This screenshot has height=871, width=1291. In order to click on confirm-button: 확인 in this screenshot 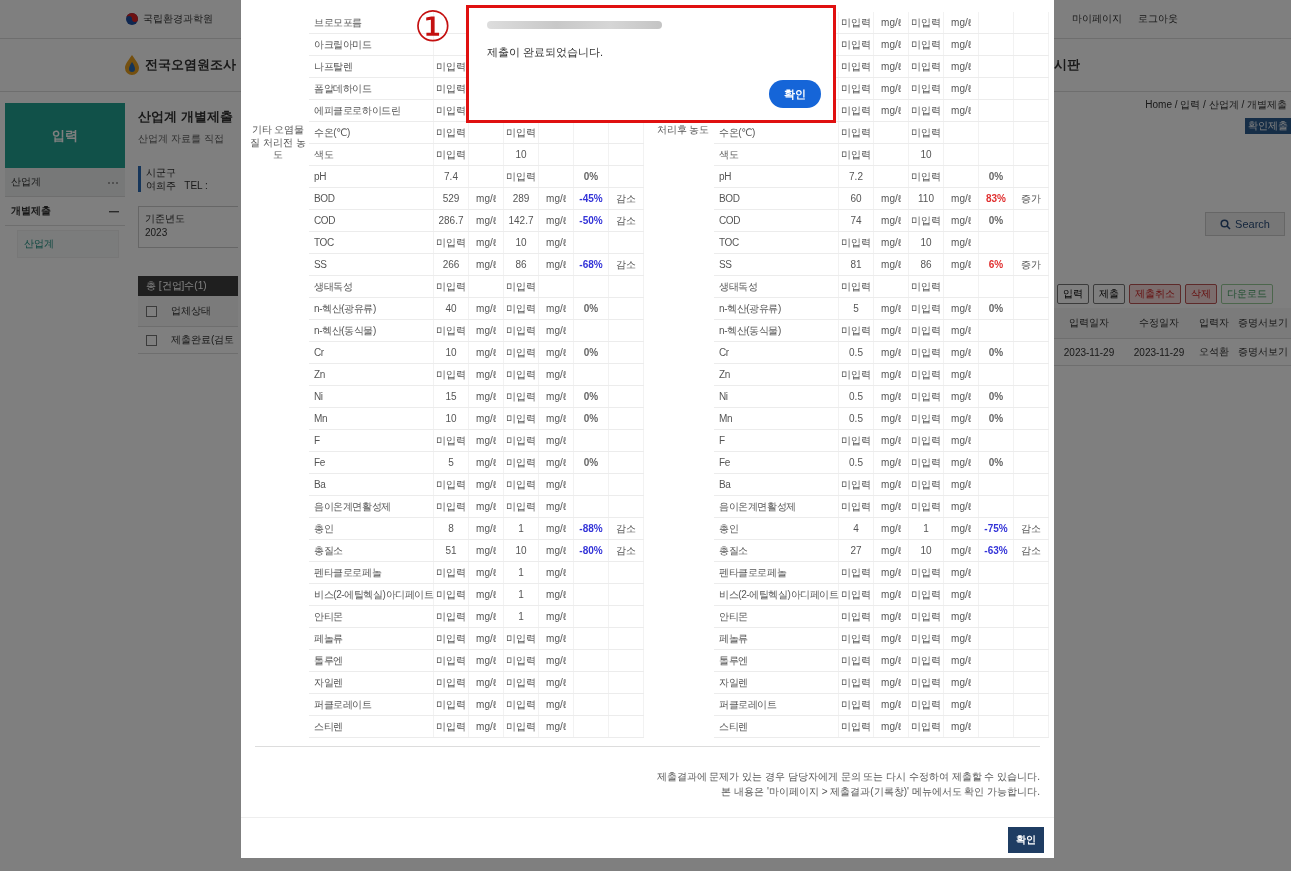, I will do `click(1026, 840)`.